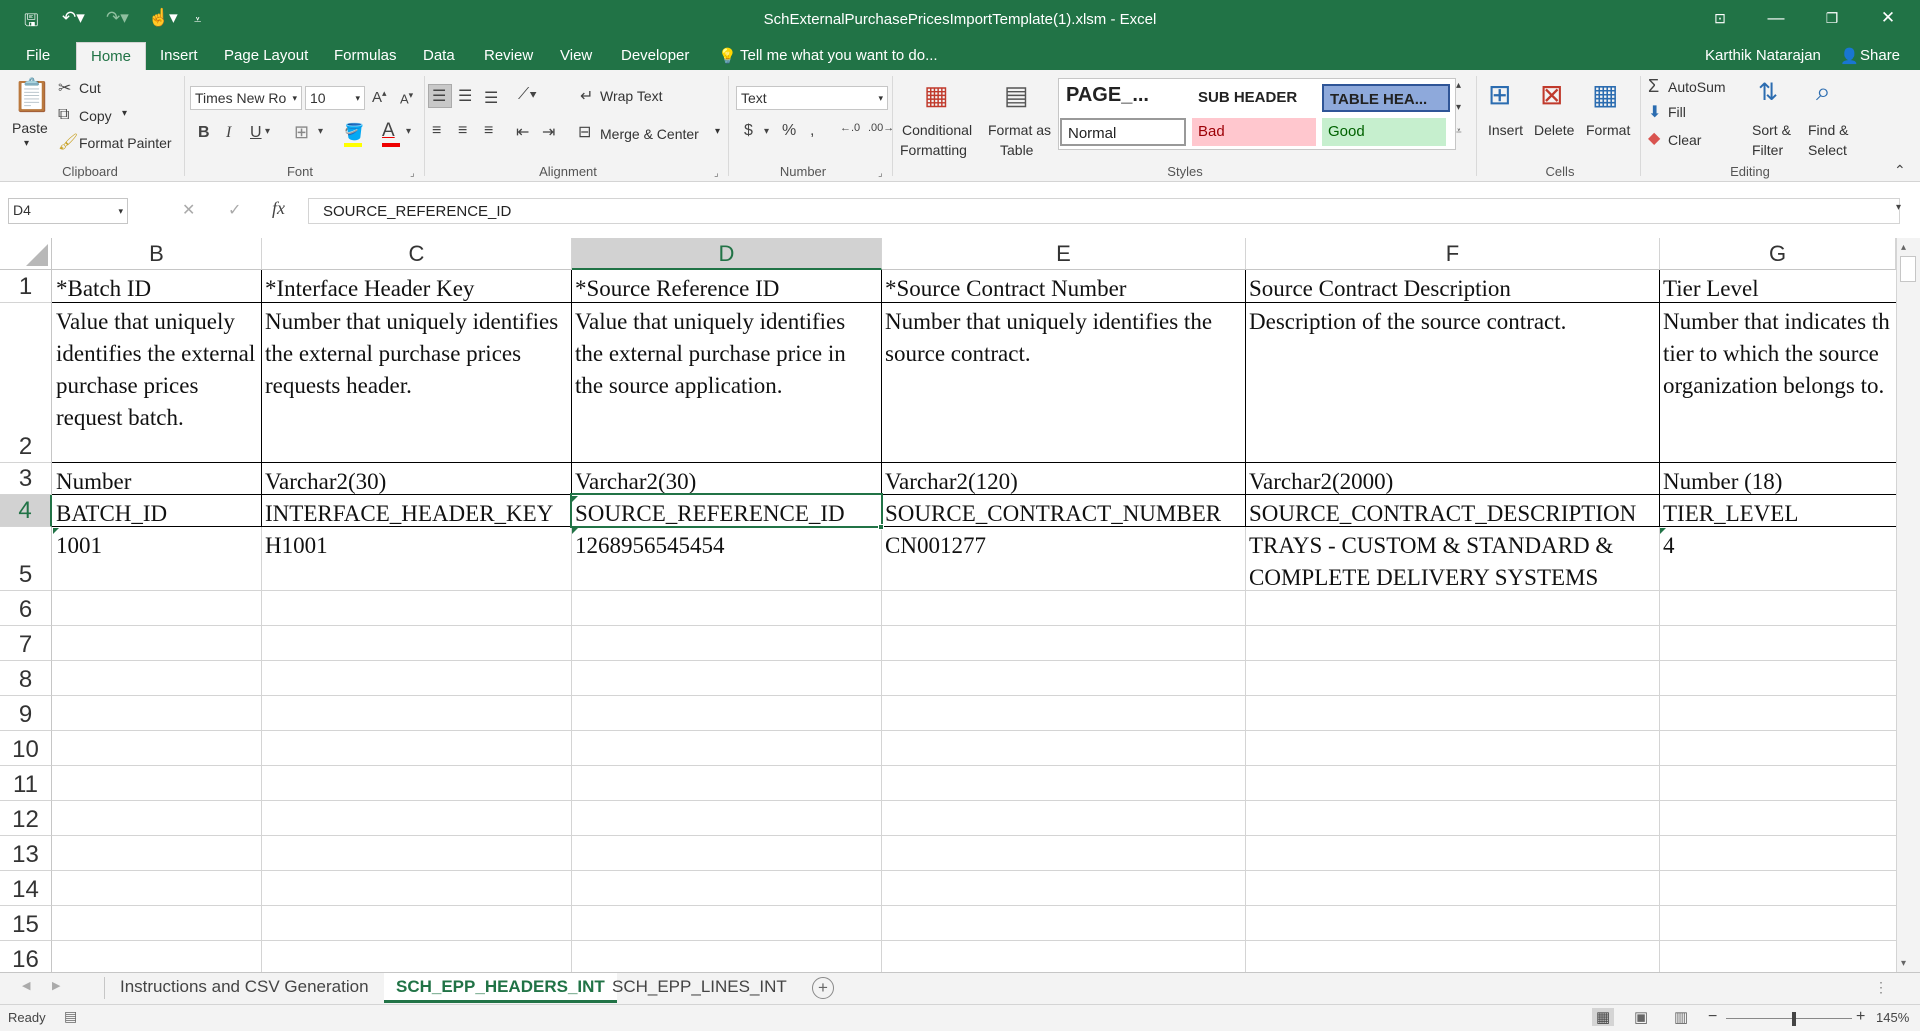 The height and width of the screenshot is (1031, 1920). What do you see at coordinates (26, 479) in the screenshot?
I see `row-header-3: 3` at bounding box center [26, 479].